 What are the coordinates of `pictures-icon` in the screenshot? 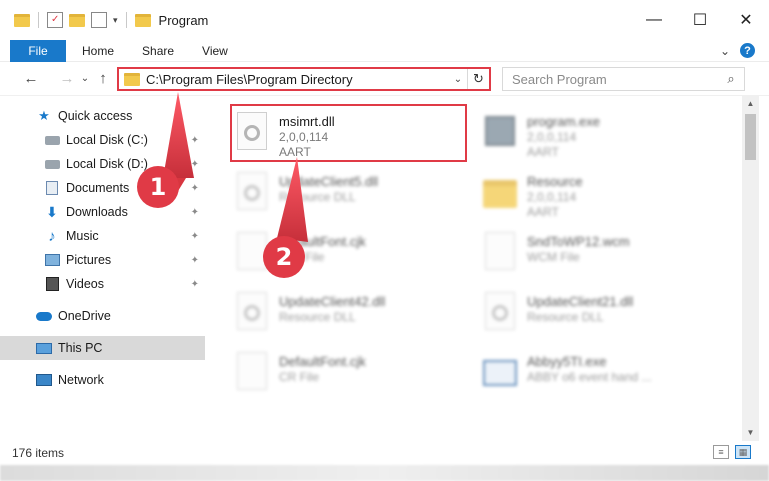 It's located at (52, 260).